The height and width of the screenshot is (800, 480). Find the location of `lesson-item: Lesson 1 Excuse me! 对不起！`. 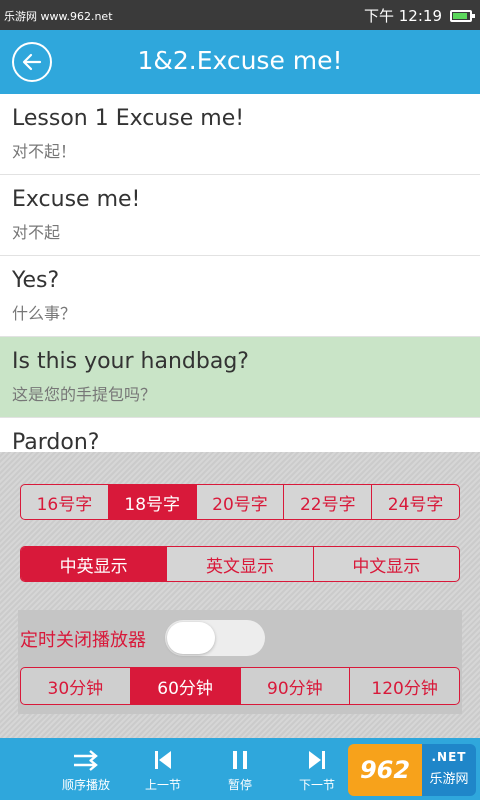

lesson-item: Lesson 1 Excuse me! 对不起！ is located at coordinates (240, 134).